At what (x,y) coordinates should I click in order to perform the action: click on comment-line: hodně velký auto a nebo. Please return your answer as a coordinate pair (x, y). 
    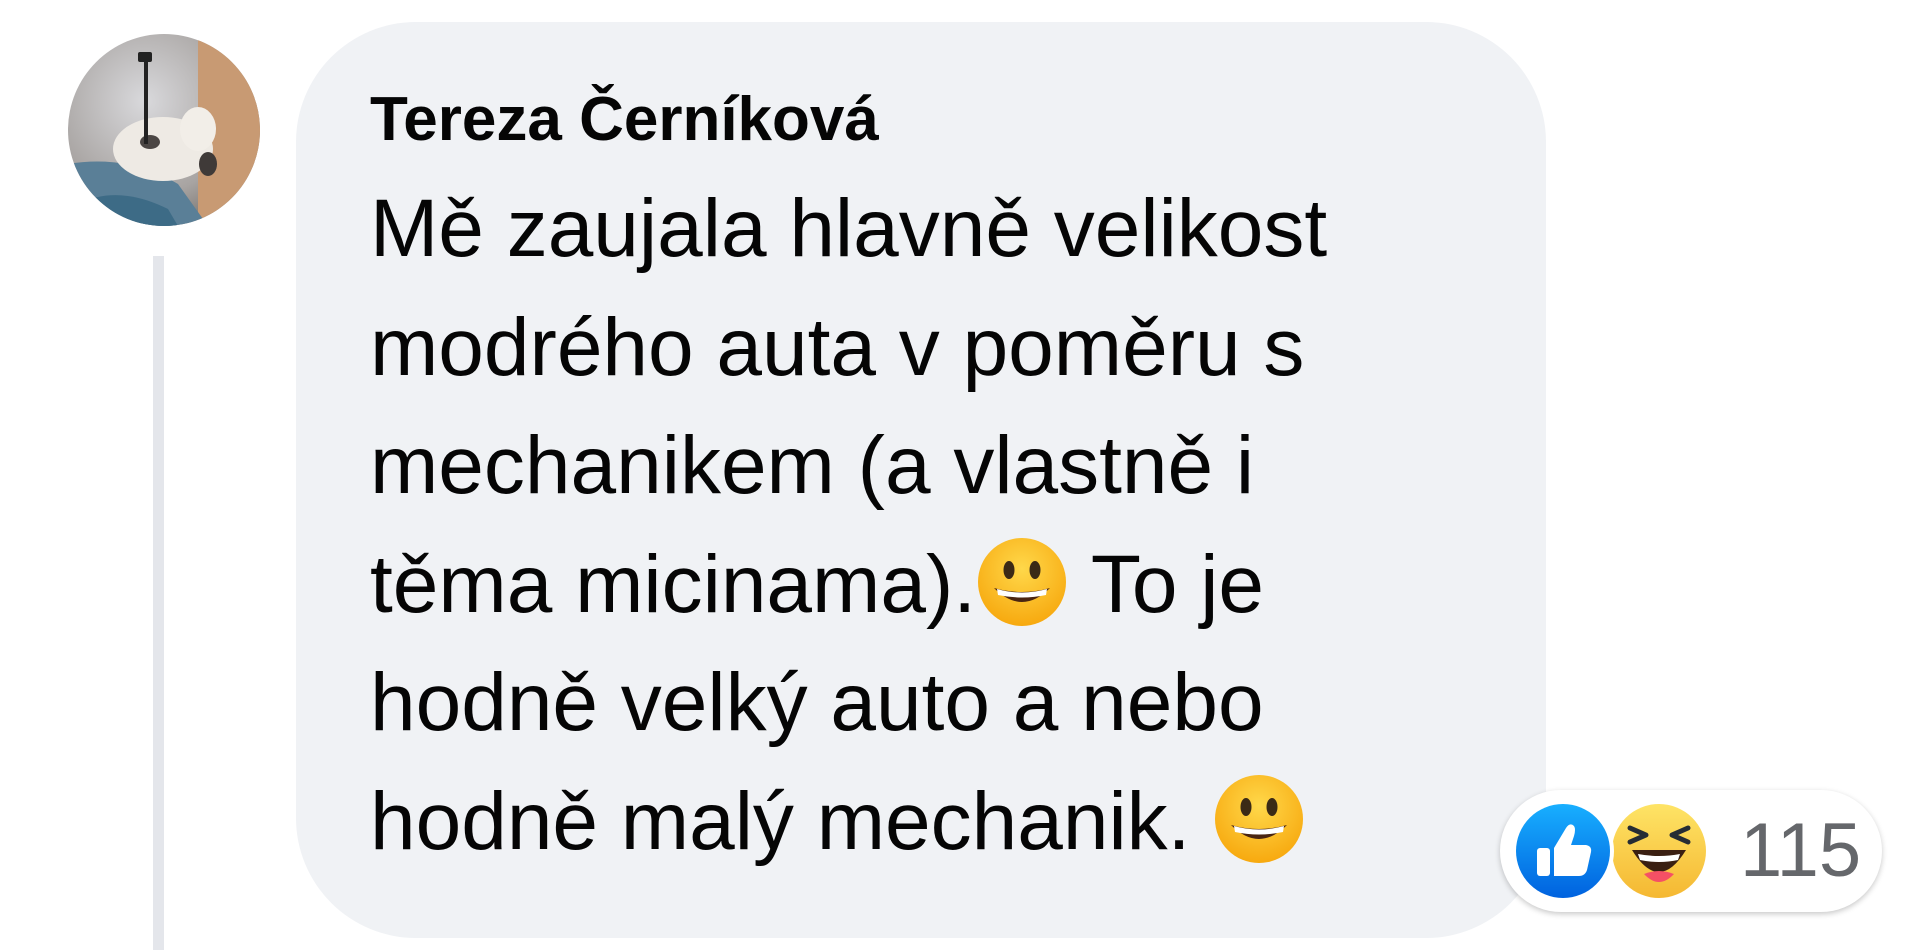
    Looking at the image, I should click on (817, 702).